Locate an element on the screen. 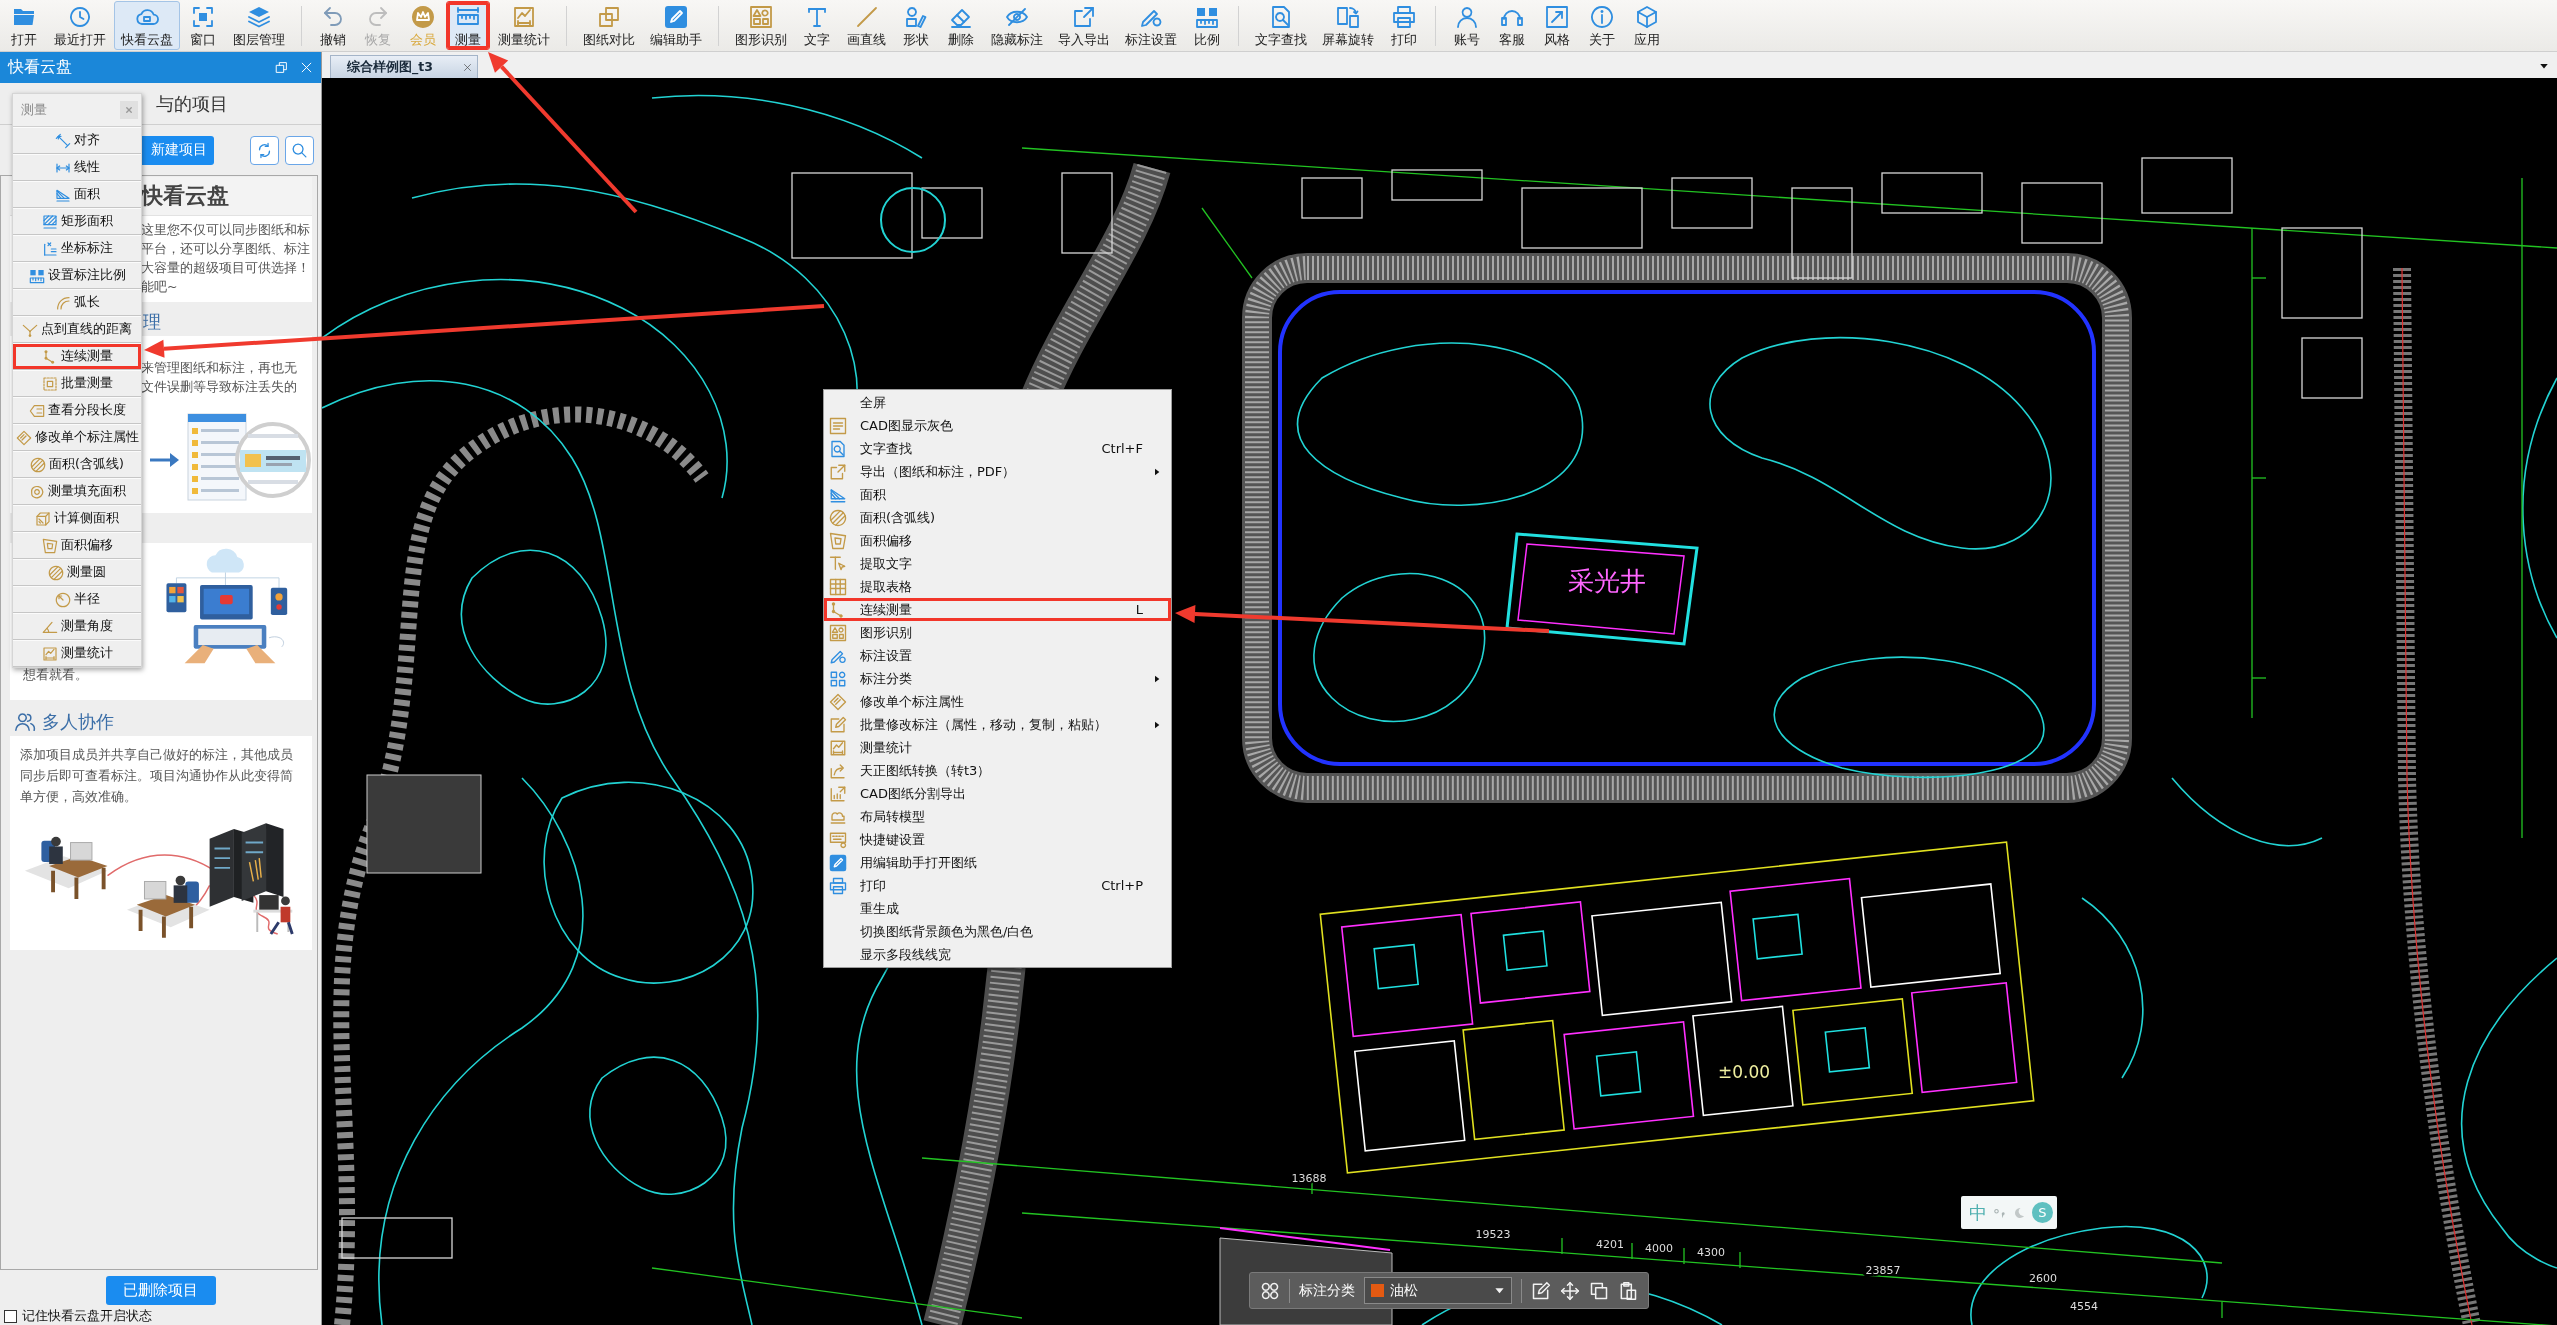 The image size is (2557, 1325). menu-item: 快捷键设置 is located at coordinates (997, 839).